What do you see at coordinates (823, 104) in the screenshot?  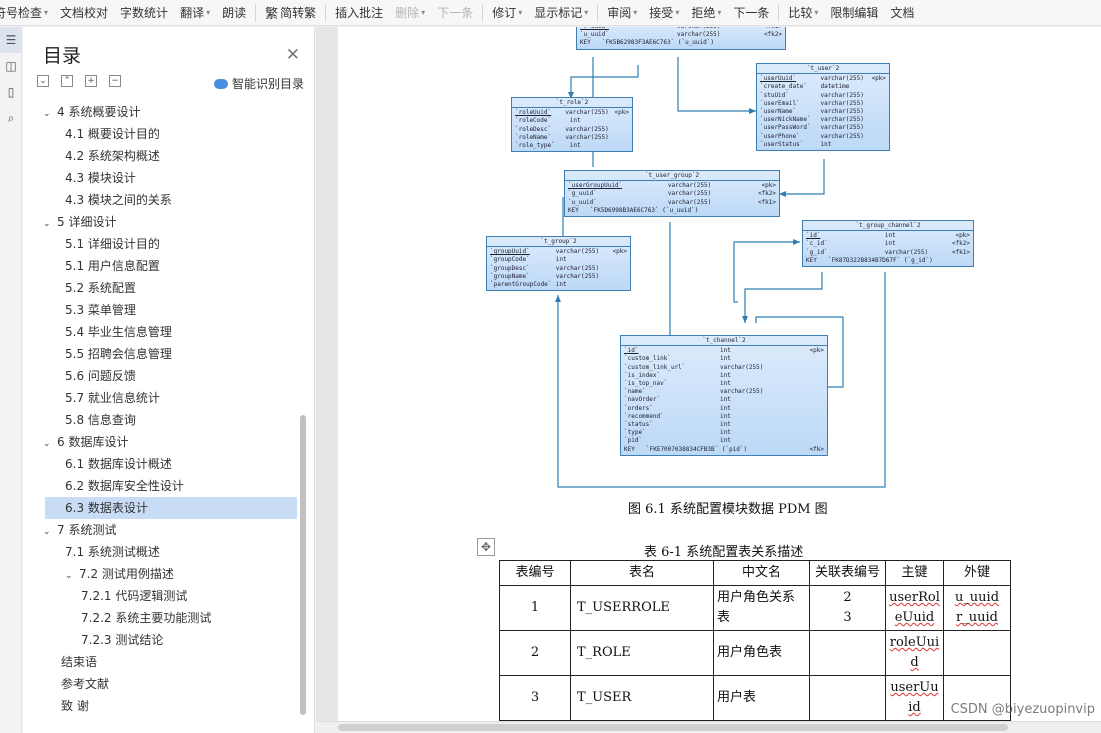 I see `pdm-column-row: `userEmail` varchar(255)` at bounding box center [823, 104].